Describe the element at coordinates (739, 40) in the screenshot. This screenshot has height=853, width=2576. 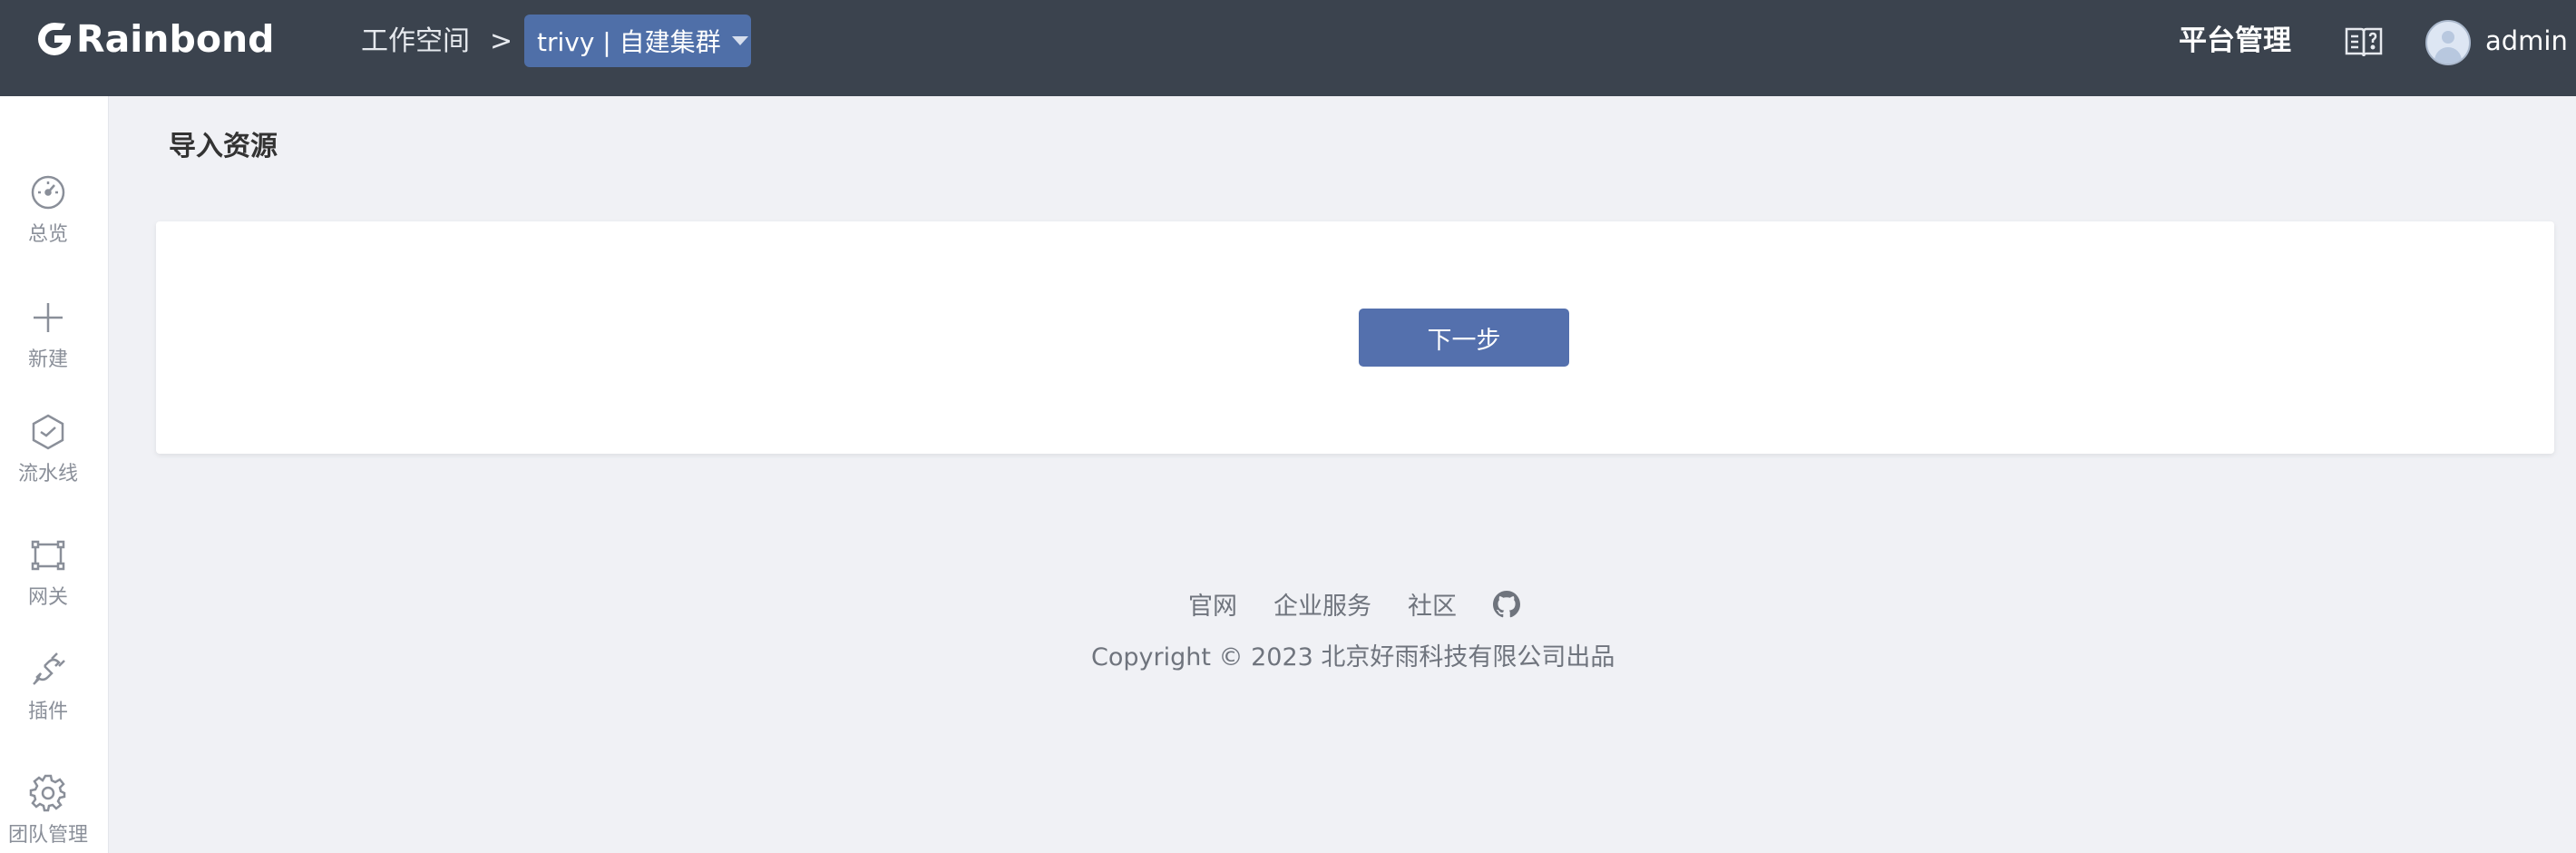
I see `caret-down-icon` at that location.